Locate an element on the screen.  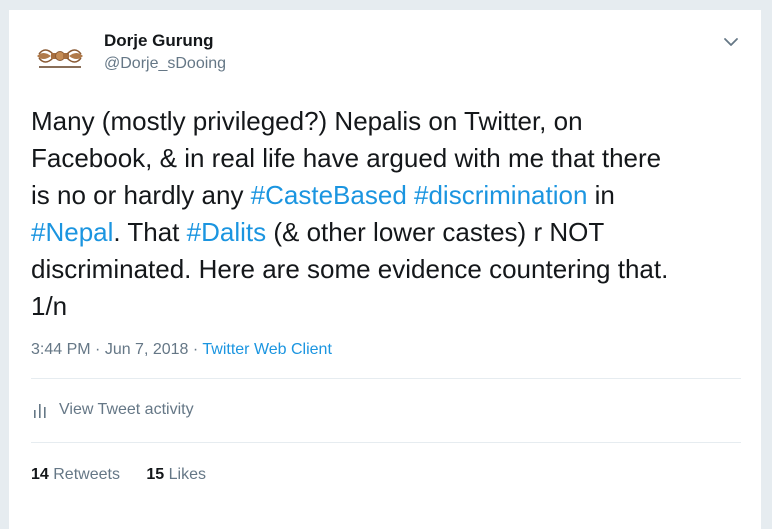
tweet-time: 3:44 PM is located at coordinates (61, 349).